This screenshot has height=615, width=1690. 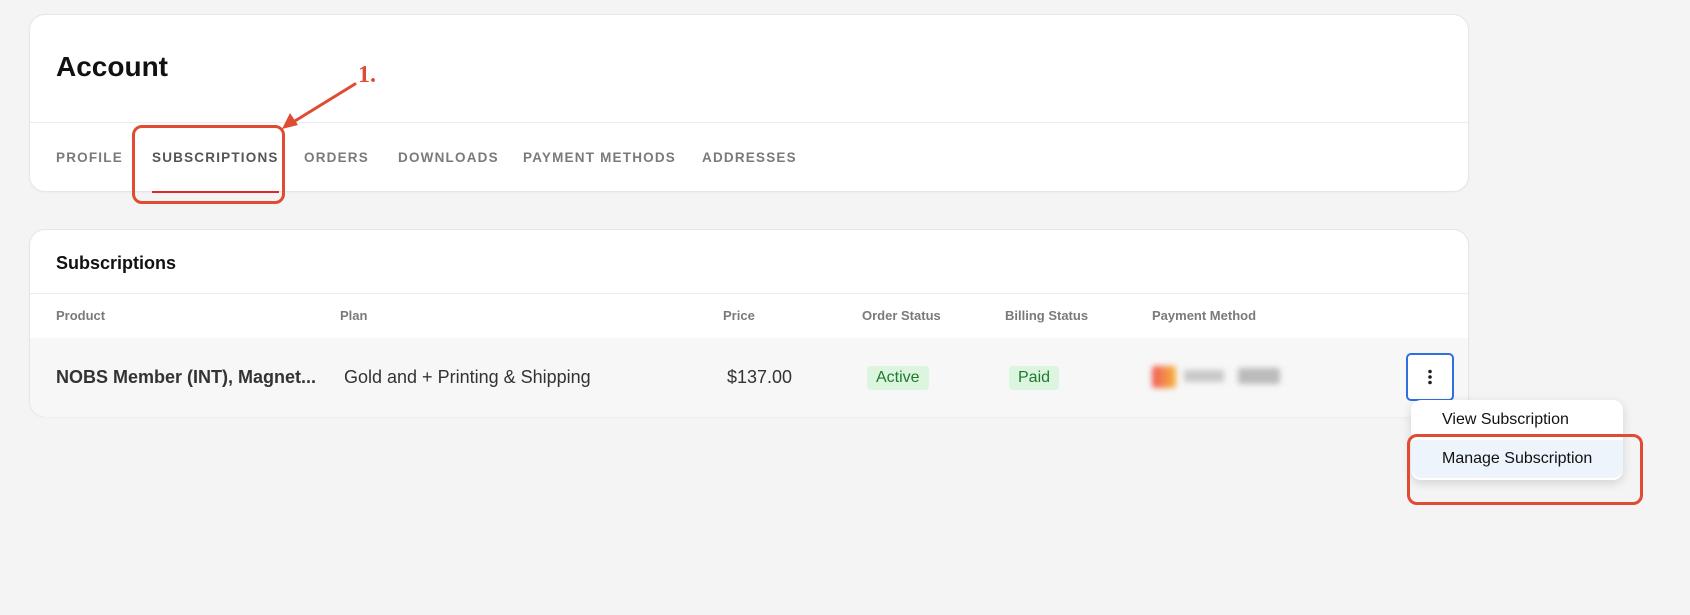 I want to click on annotation-step-label: 1., so click(x=367, y=75).